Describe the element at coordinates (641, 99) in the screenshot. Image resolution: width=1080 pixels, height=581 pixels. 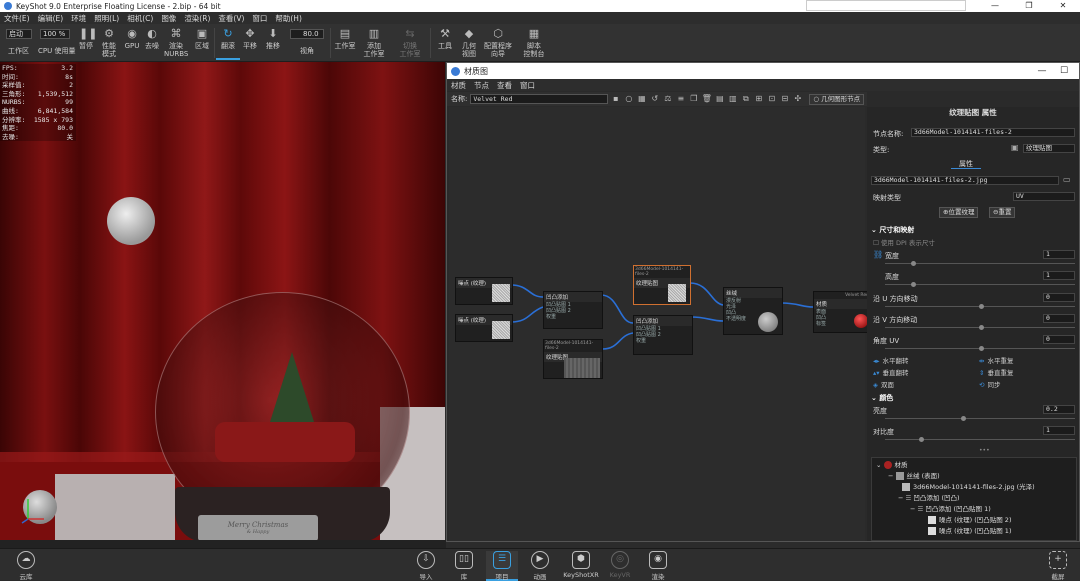
I see `grid-icon: ▦` at that location.